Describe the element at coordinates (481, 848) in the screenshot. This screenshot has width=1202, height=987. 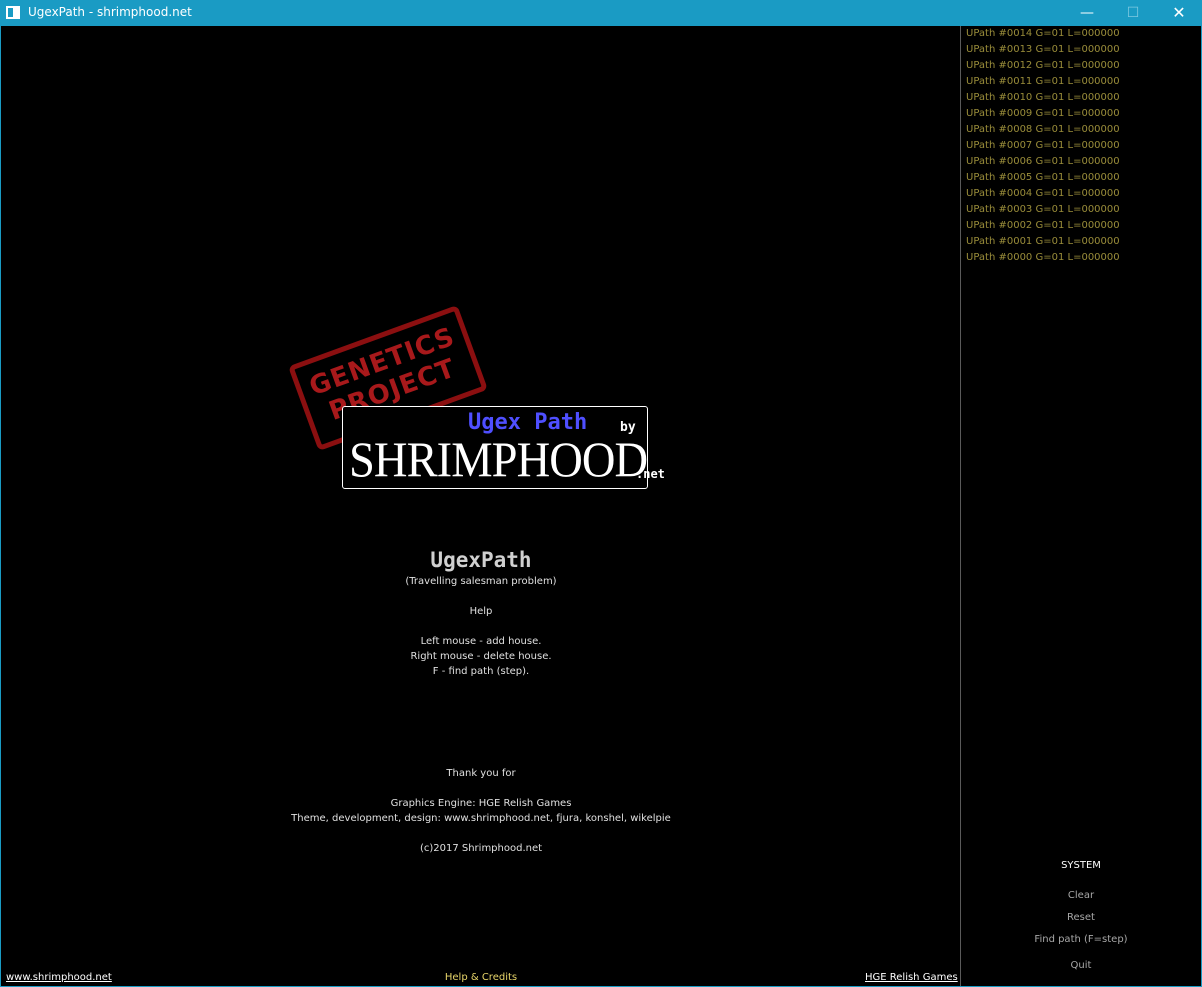
I see `copyright-text: (c)2017 Shrimphood.net` at that location.